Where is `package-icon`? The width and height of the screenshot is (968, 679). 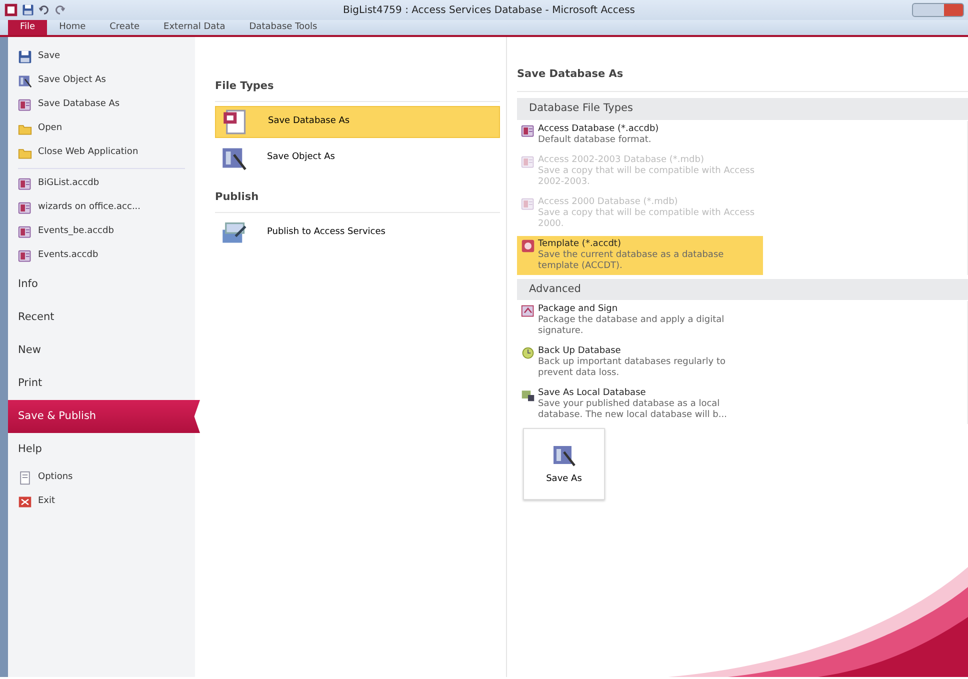 package-icon is located at coordinates (528, 311).